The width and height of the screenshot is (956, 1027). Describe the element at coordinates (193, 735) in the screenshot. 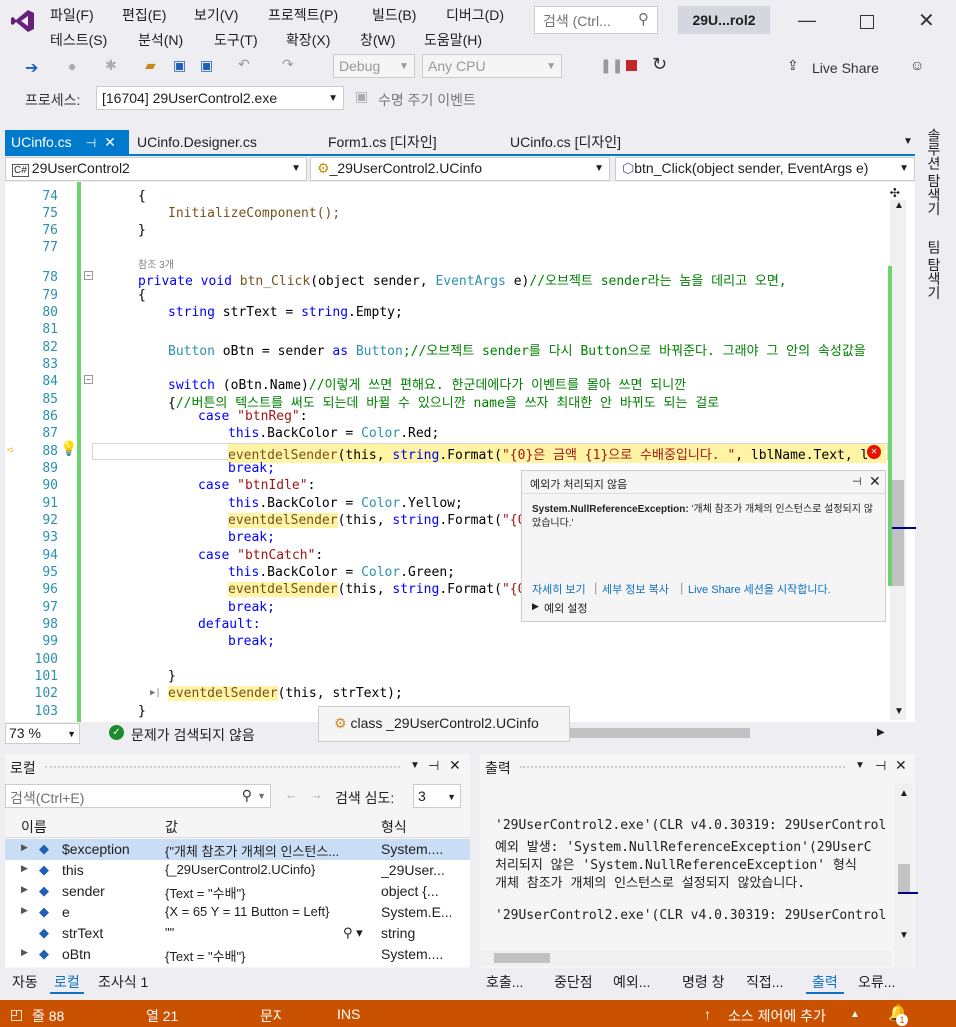

I see `issues-status: 문제가 검색되지 않음` at that location.